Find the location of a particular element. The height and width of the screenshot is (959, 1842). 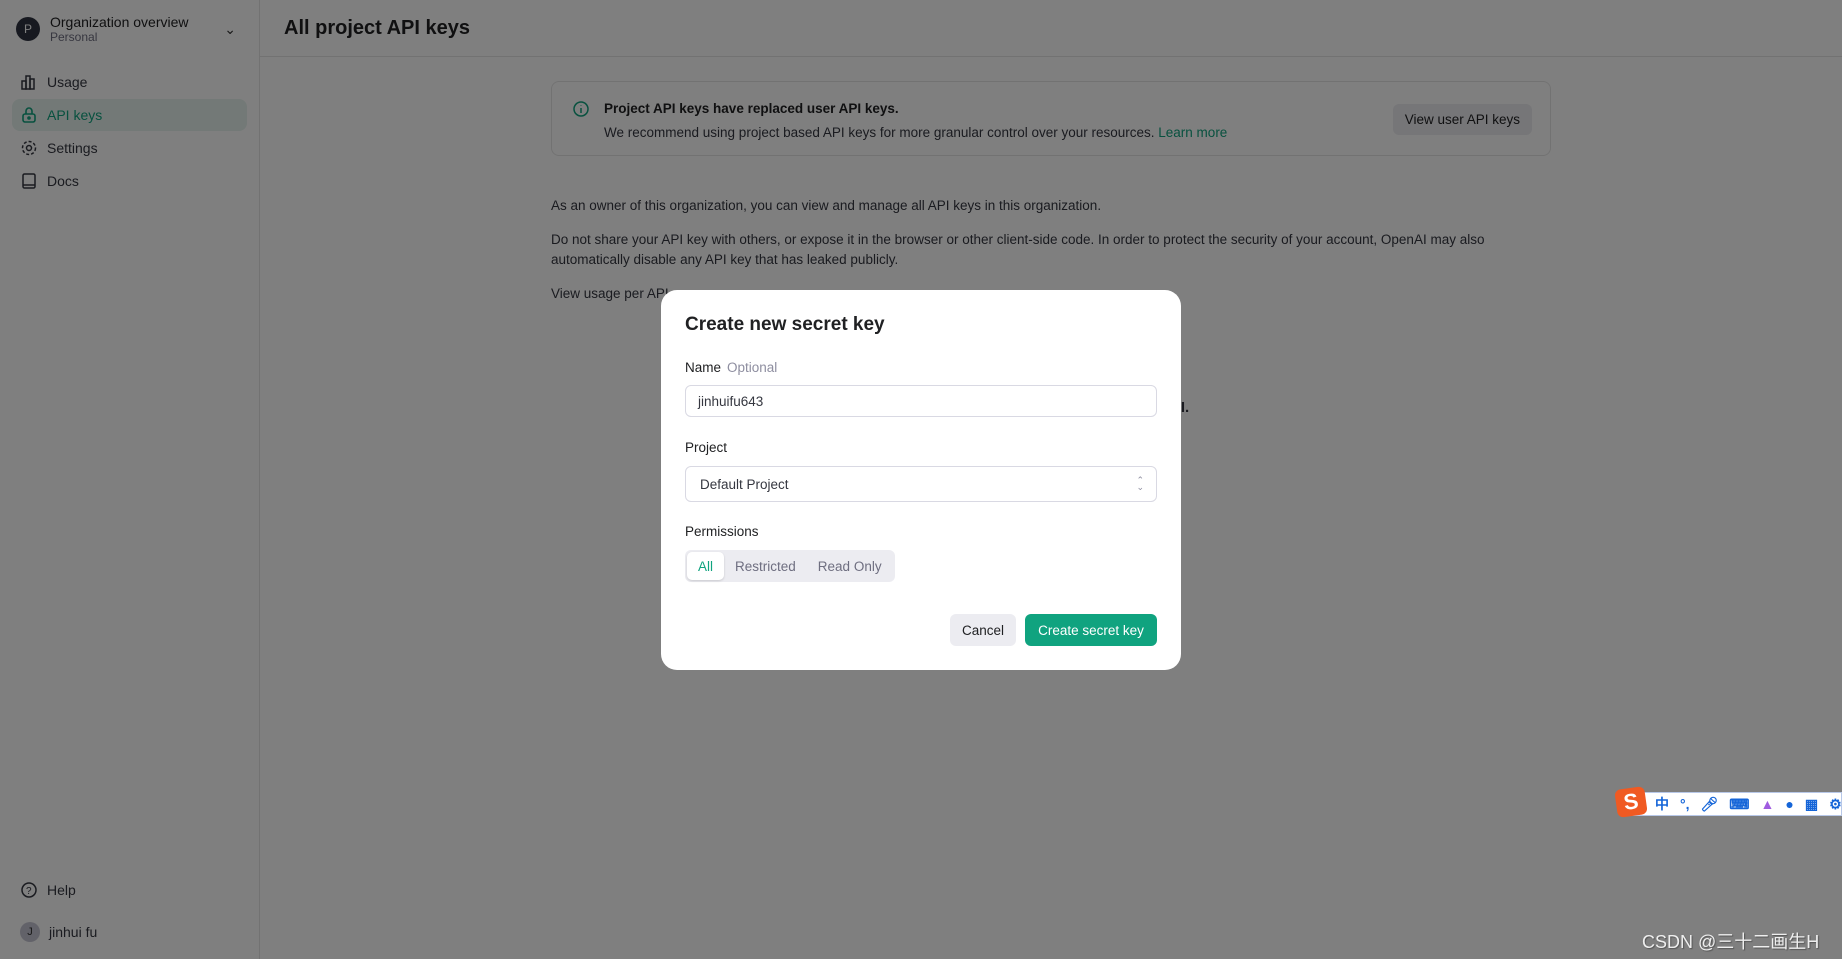

watermark: CSDN @三十二画生H is located at coordinates (1731, 942).